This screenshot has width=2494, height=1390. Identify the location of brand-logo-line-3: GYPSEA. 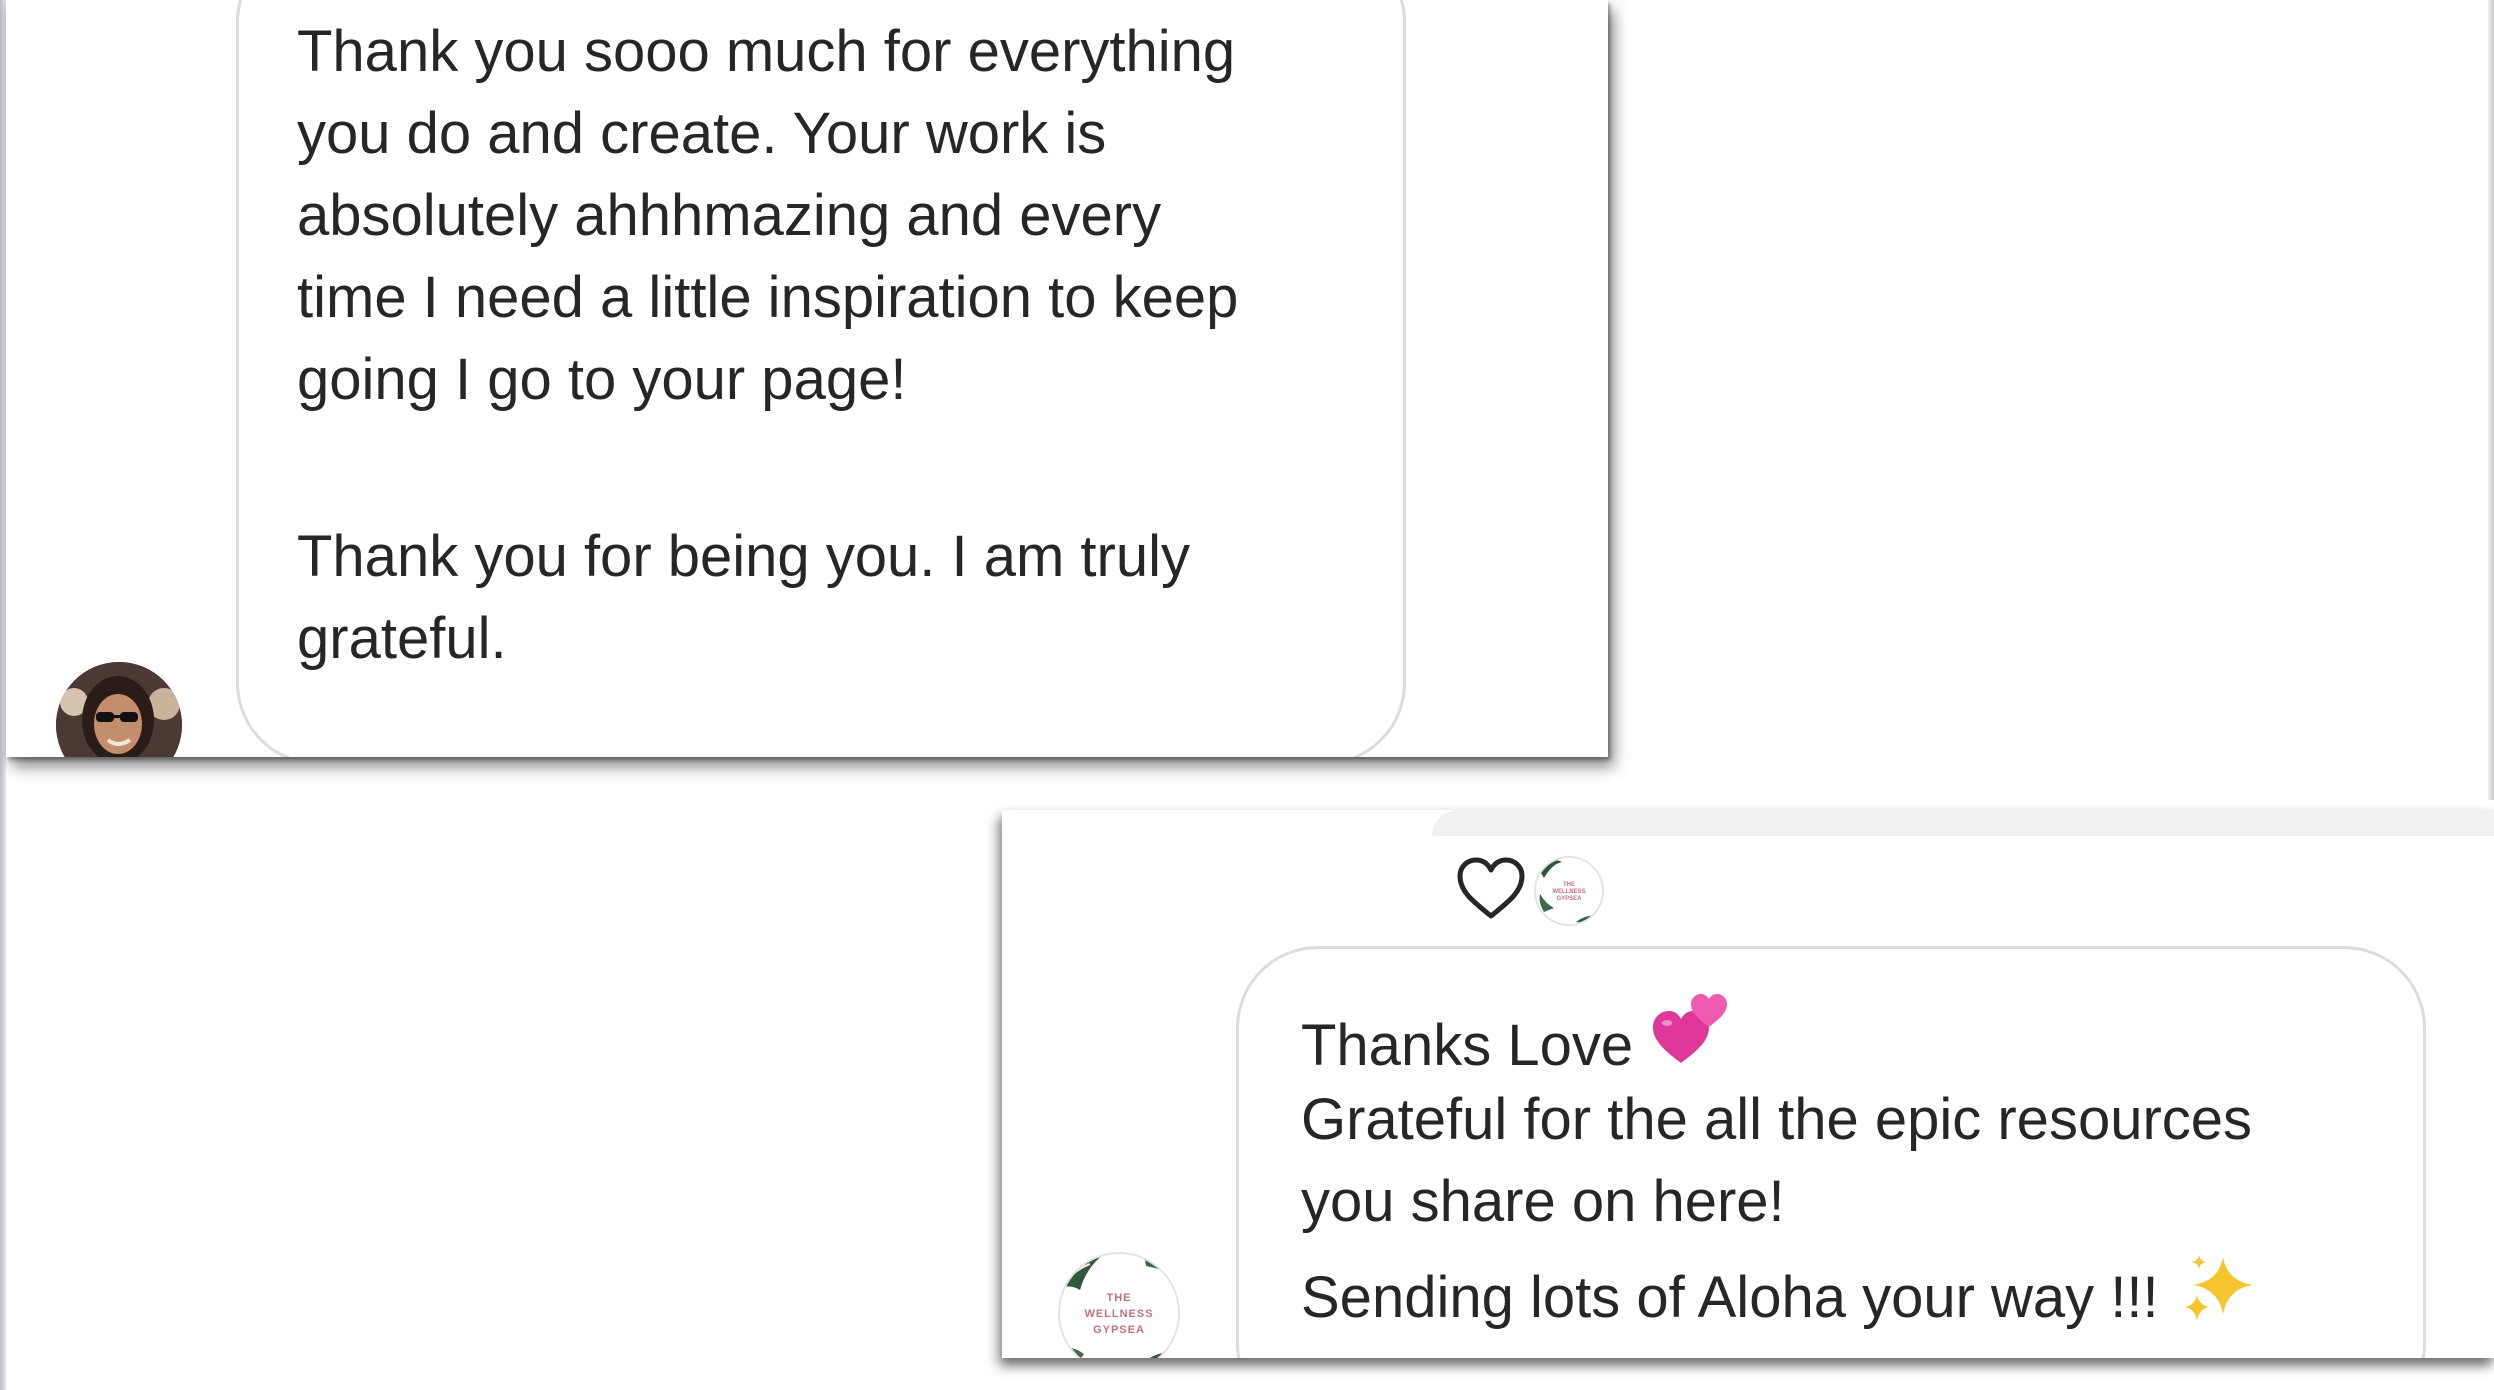
(1119, 1330).